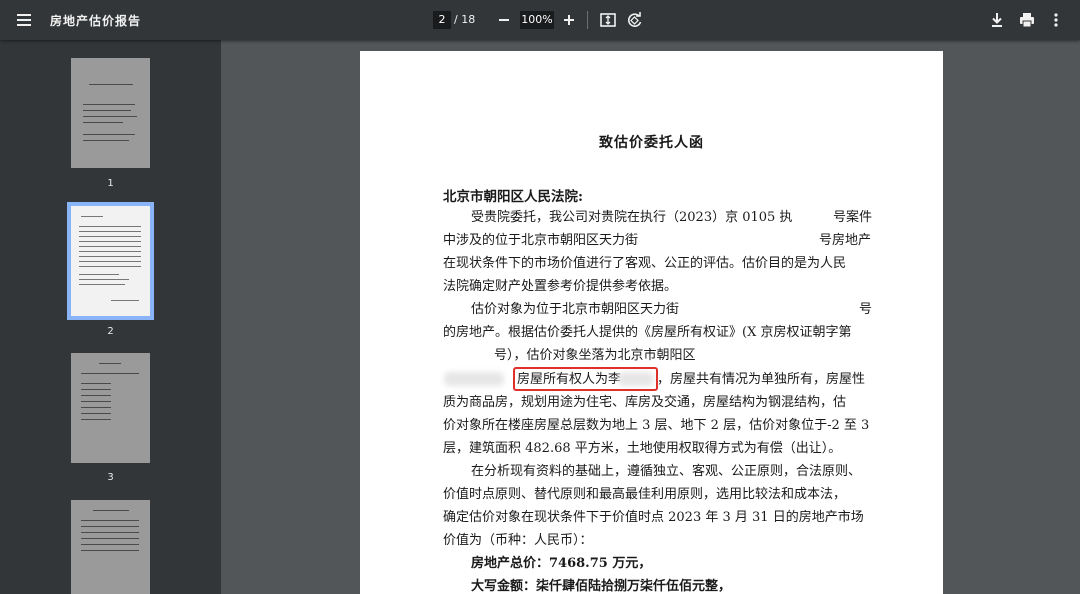 This screenshot has width=1080, height=594. Describe the element at coordinates (110, 261) in the screenshot. I see `page-thumbnail-active` at that location.